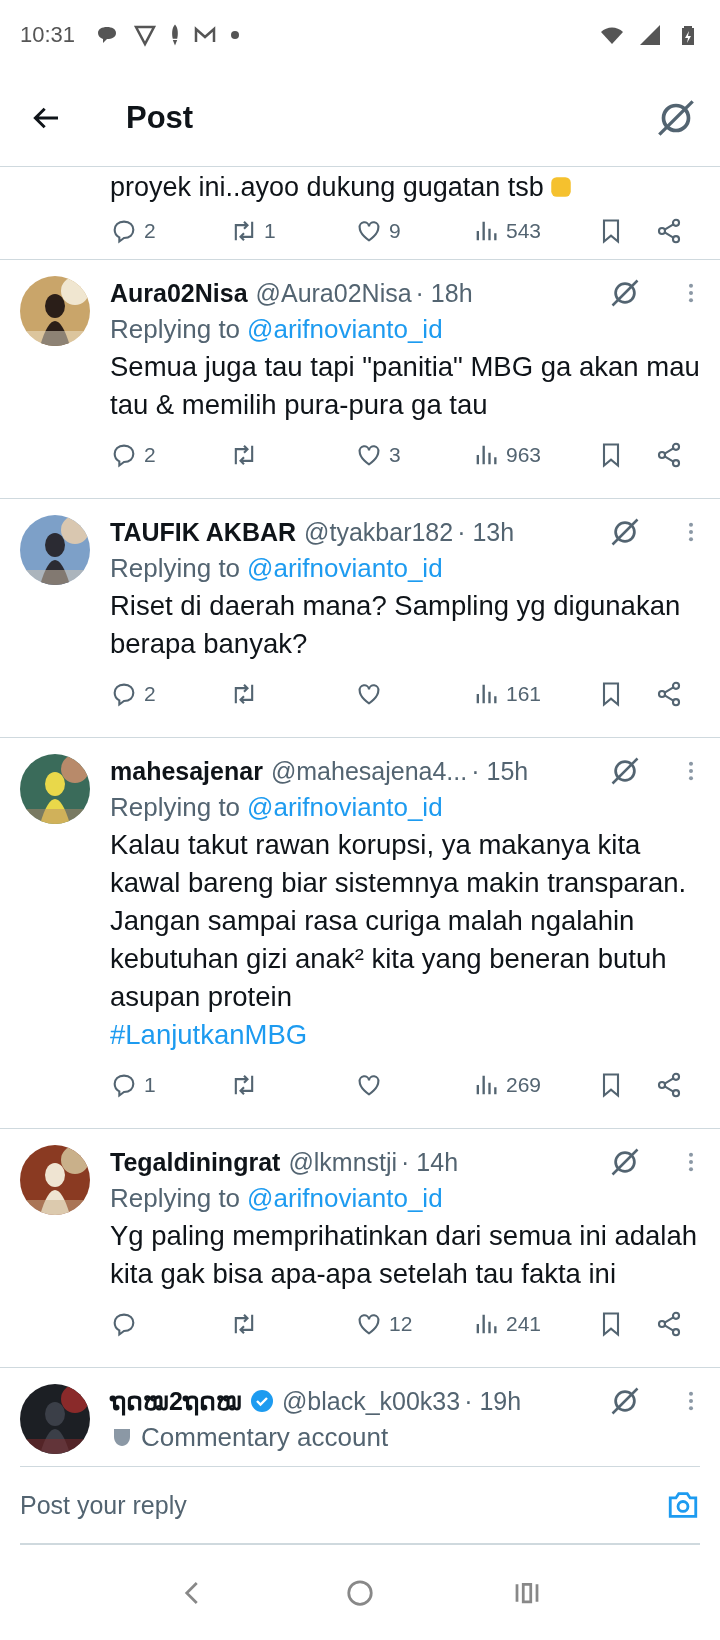 This screenshot has height=1640, width=720. Describe the element at coordinates (395, 455) in the screenshot. I see `like-count: 3` at that location.